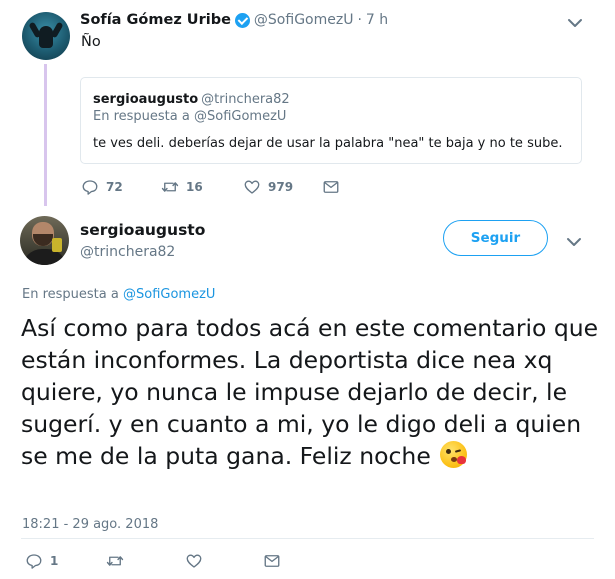 The width and height of the screenshot is (615, 579). I want to click on timestamp: 7 h, so click(377, 20).